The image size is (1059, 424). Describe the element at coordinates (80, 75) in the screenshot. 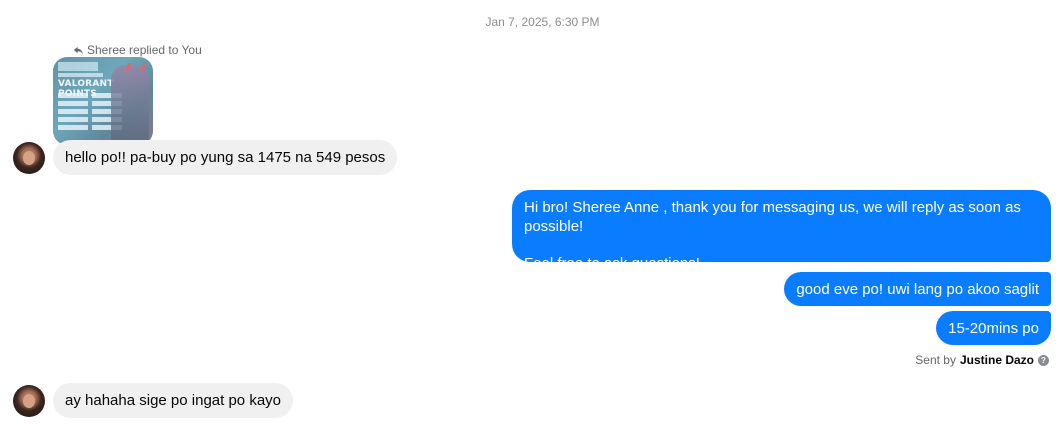

I see `thumbnail-subline` at that location.